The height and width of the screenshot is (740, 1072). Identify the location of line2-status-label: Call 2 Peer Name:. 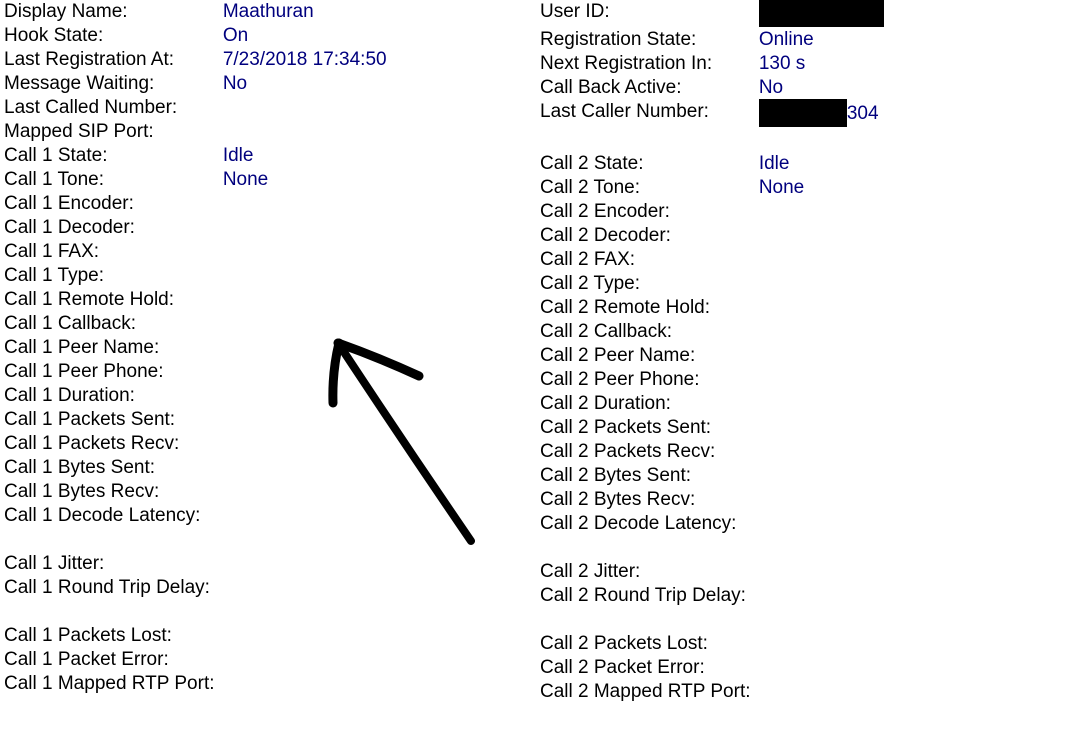
(618, 355).